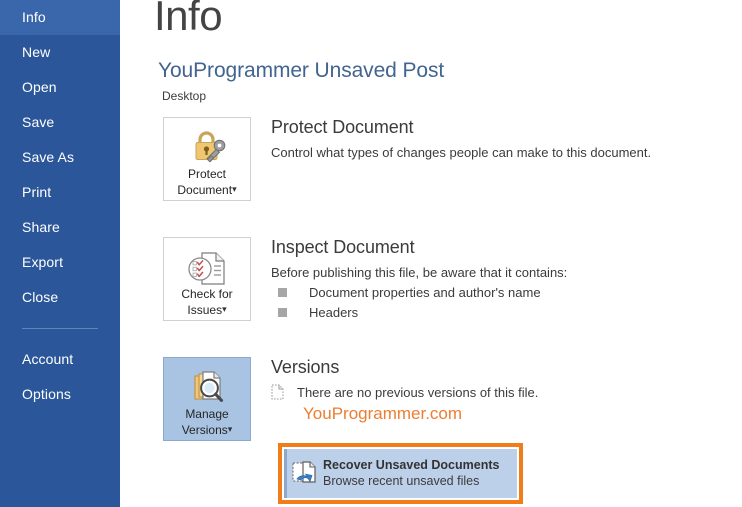 The width and height of the screenshot is (742, 507). I want to click on sidebar-item-label: Export, so click(43, 262).